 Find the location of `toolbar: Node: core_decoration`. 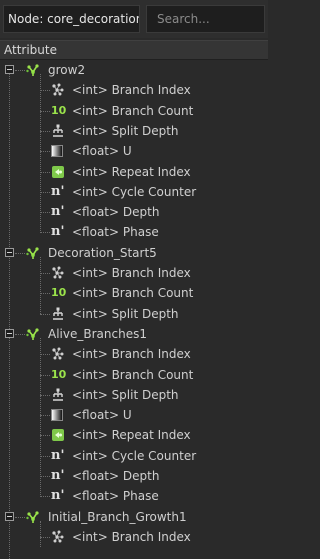

toolbar: Node: core_decoration is located at coordinates (134, 19).